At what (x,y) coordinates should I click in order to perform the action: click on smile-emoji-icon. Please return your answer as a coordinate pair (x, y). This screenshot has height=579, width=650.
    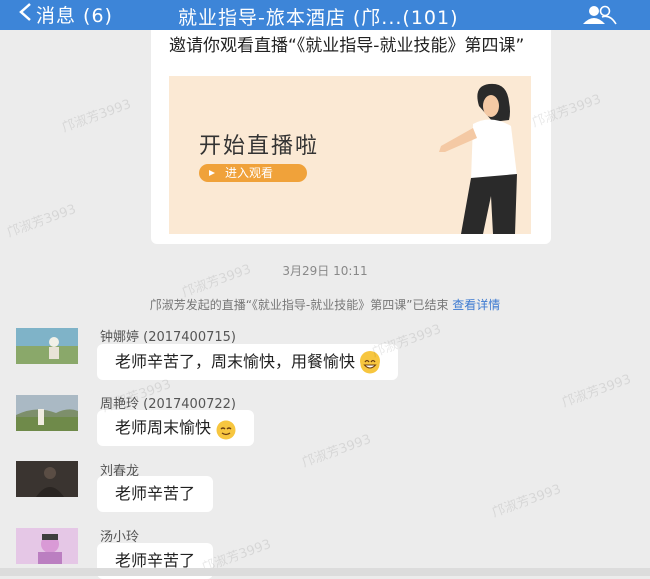
    Looking at the image, I should click on (226, 428).